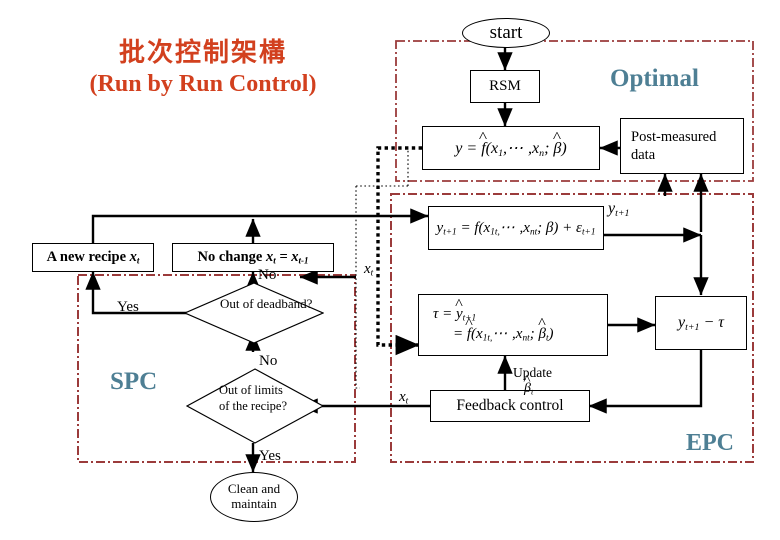 This screenshot has width=780, height=540. Describe the element at coordinates (128, 307) in the screenshot. I see `edge-label-yes-deadband: Yes` at that location.